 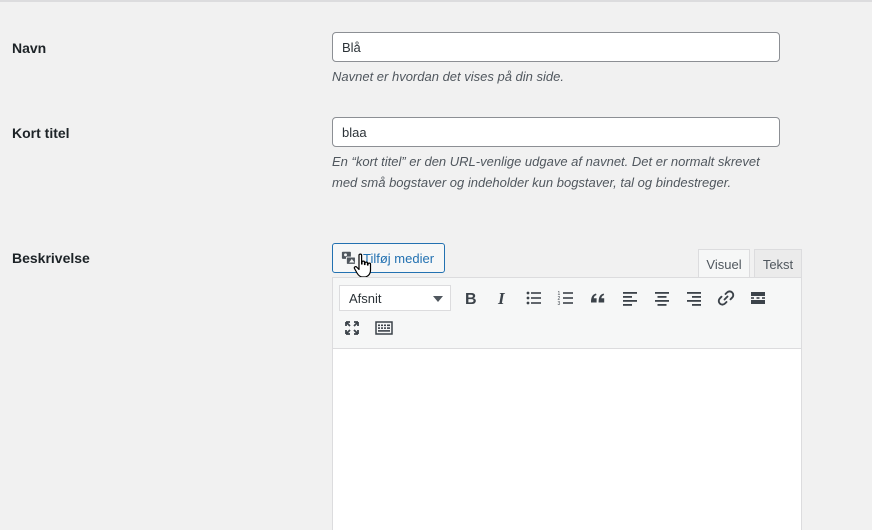 I want to click on tab-text: Tekst, so click(x=778, y=263).